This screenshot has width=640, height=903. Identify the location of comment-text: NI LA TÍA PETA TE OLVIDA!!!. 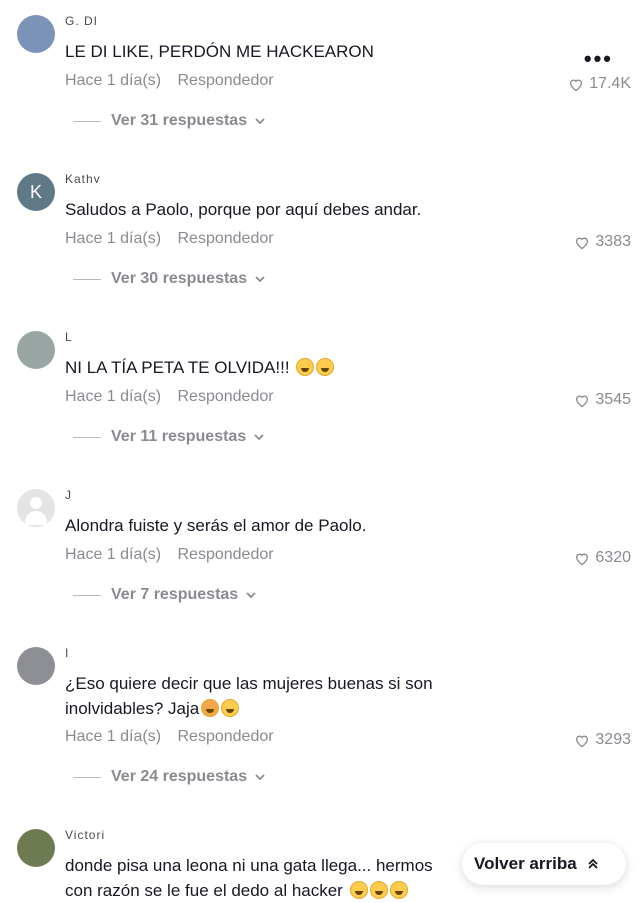
(275, 367).